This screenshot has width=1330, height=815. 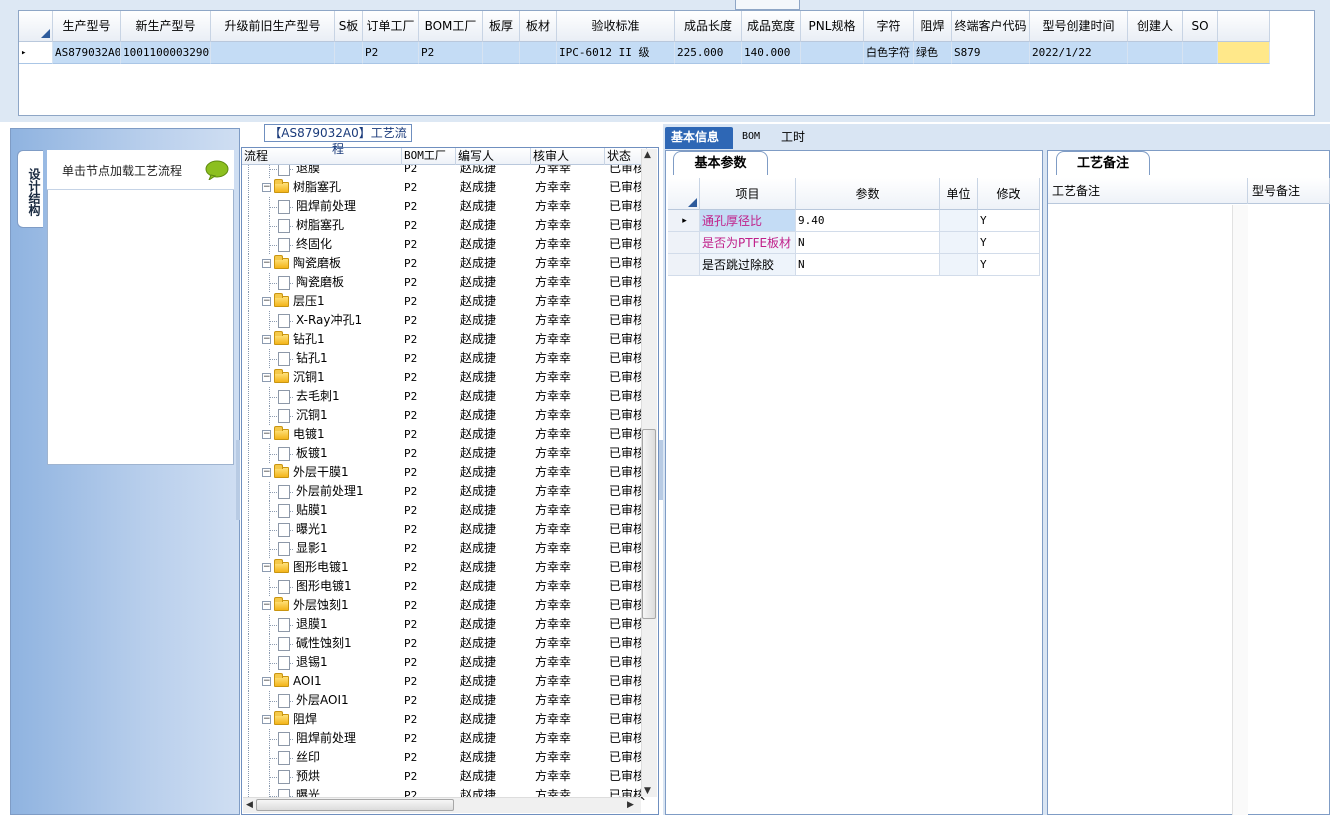 What do you see at coordinates (301, 187) in the screenshot?
I see `tree-folder-node: − 树脂塞孔` at bounding box center [301, 187].